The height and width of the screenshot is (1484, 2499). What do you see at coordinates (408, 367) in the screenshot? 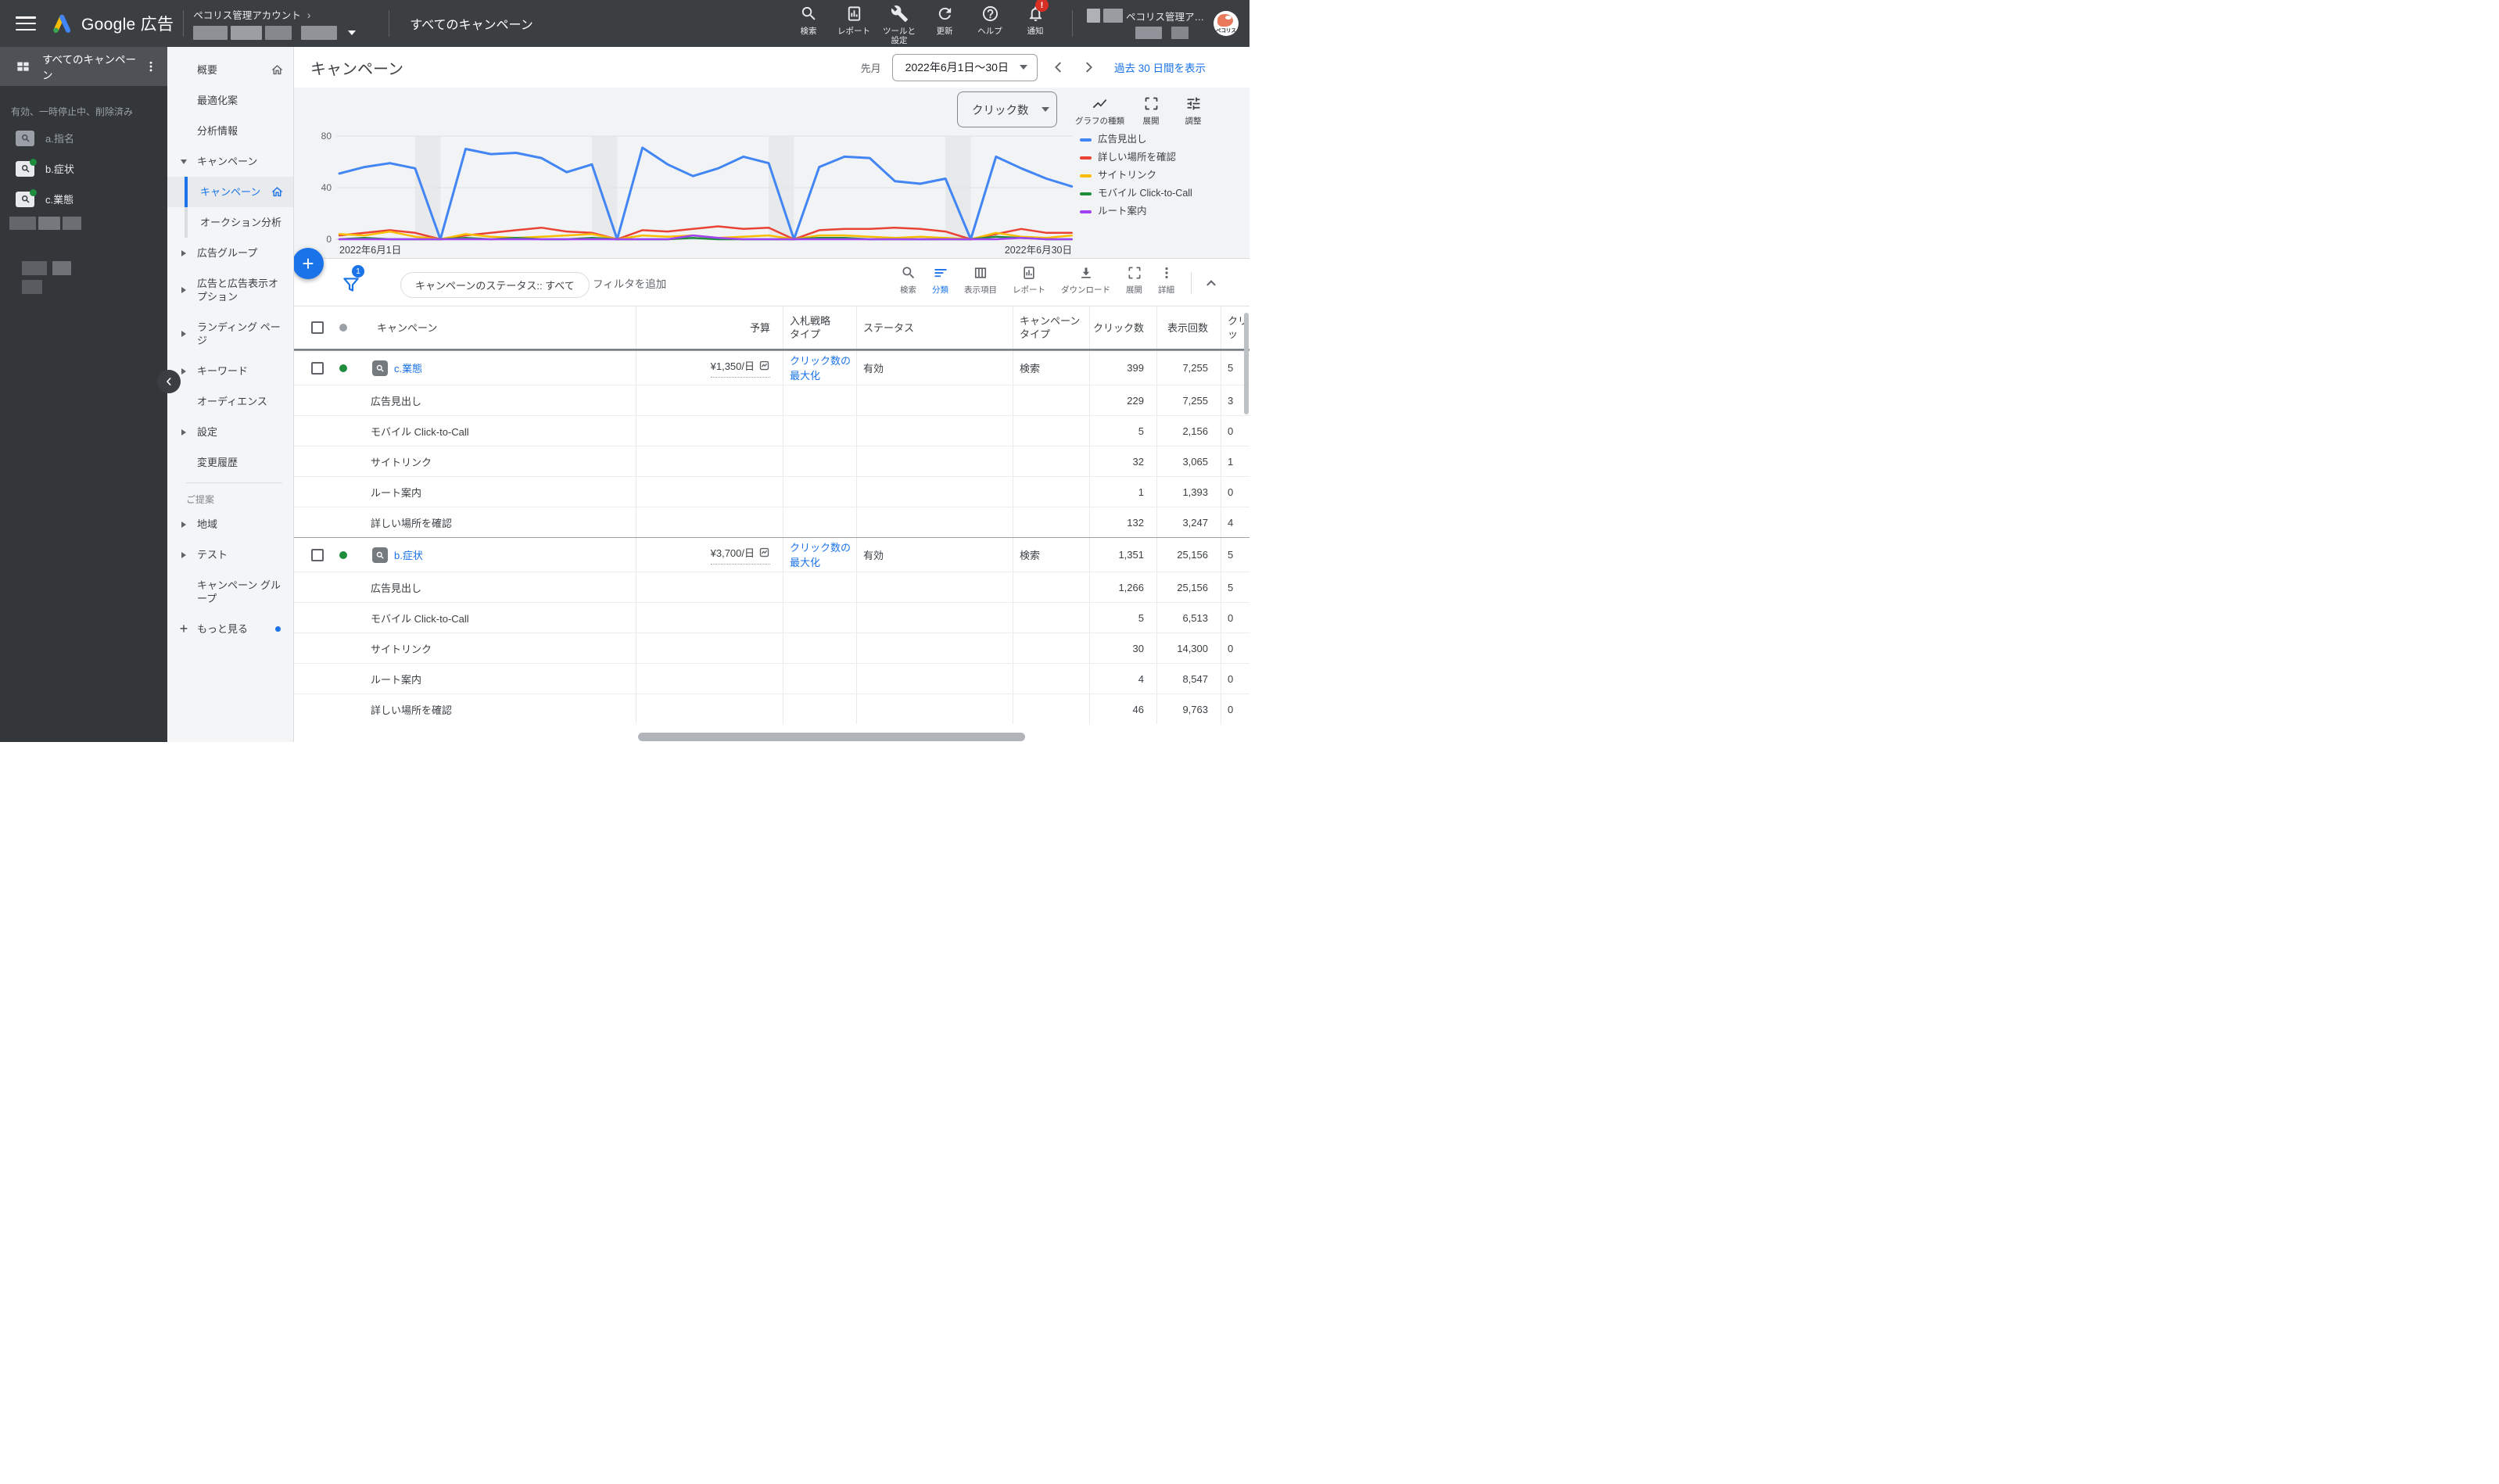
I see `campaign-name-link: c.業態` at bounding box center [408, 367].